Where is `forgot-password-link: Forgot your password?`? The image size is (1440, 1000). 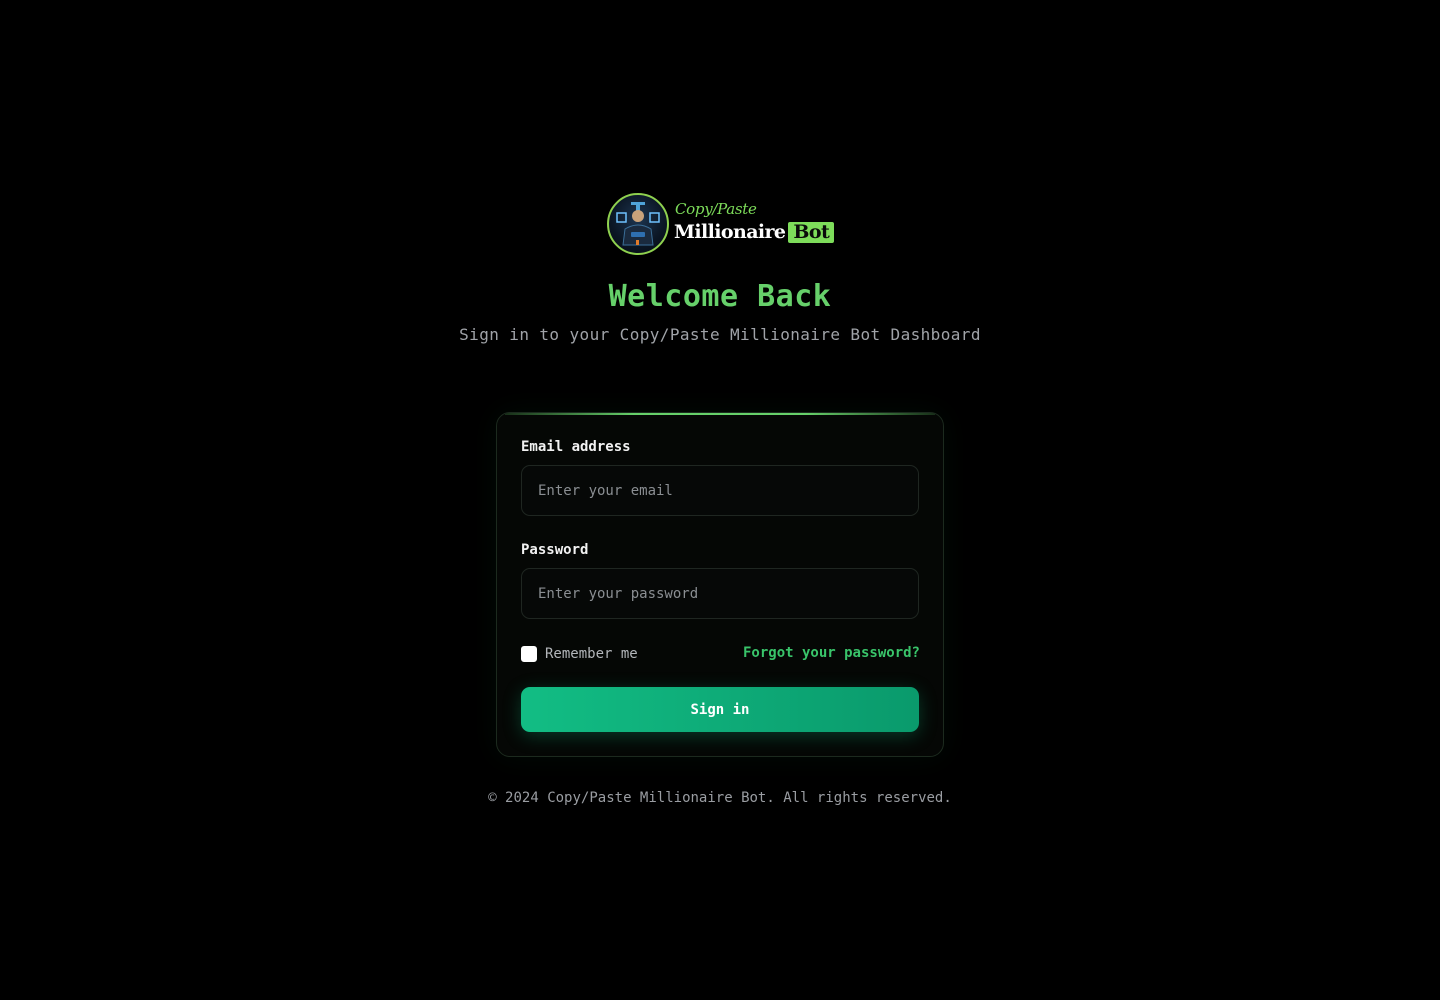 forgot-password-link: Forgot your password? is located at coordinates (831, 653).